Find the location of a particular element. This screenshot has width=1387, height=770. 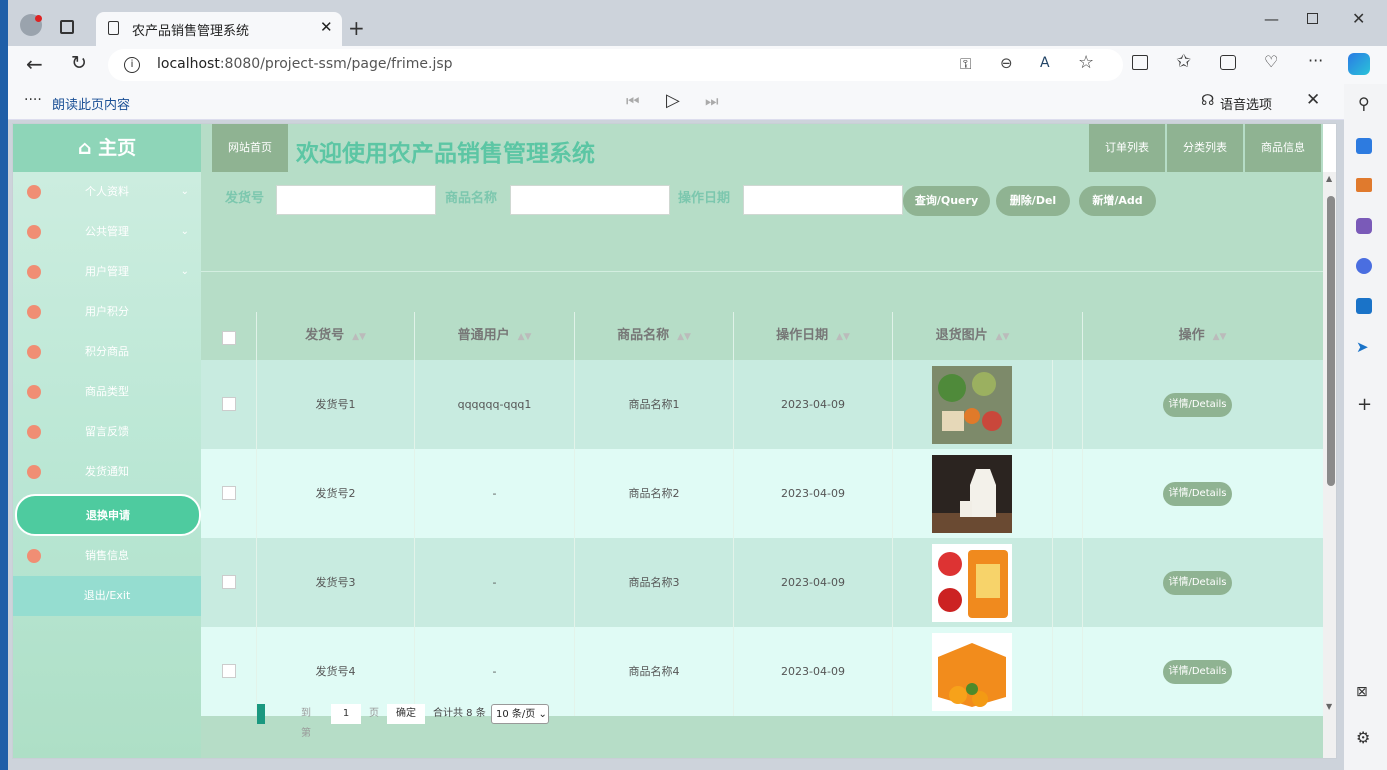

microsoft365-icon is located at coordinates (1364, 266).